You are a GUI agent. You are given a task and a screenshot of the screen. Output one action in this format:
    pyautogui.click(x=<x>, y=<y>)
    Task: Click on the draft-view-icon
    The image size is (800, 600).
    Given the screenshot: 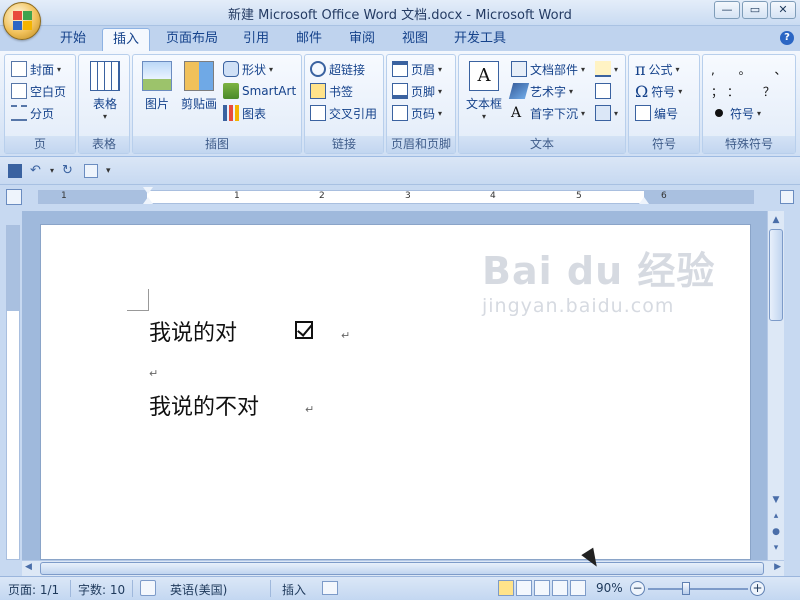 What is the action you would take?
    pyautogui.click(x=578, y=588)
    